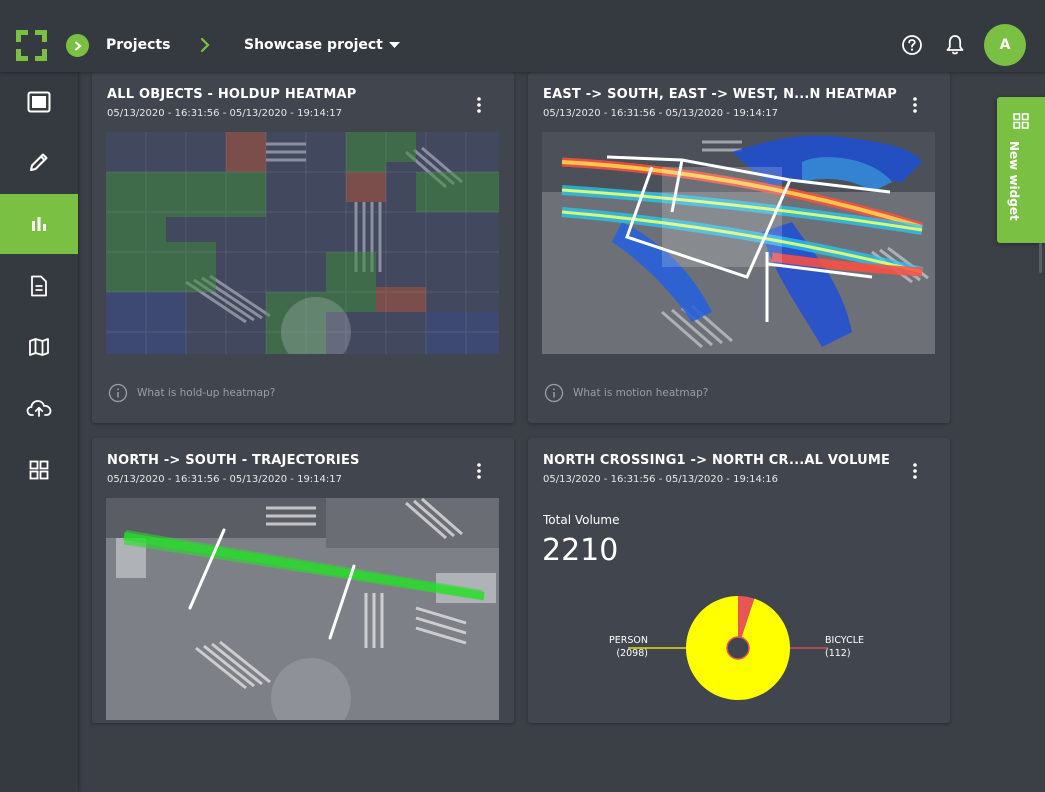 The image size is (1045, 792). Describe the element at coordinates (522, 36) in the screenshot. I see `top-bar: Projects Showcase project A` at that location.